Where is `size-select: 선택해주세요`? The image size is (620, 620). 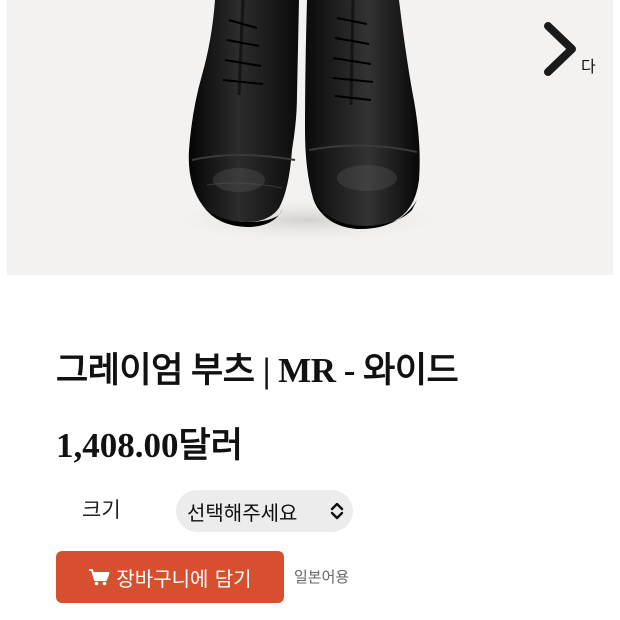
size-select: 선택해주세요 is located at coordinates (264, 511).